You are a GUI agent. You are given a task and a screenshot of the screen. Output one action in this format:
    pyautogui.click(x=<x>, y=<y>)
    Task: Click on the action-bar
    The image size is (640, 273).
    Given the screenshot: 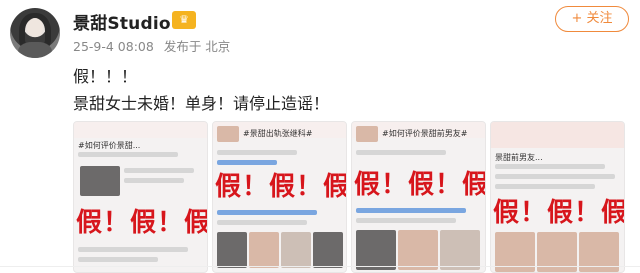 What is the action you would take?
    pyautogui.click(x=320, y=269)
    